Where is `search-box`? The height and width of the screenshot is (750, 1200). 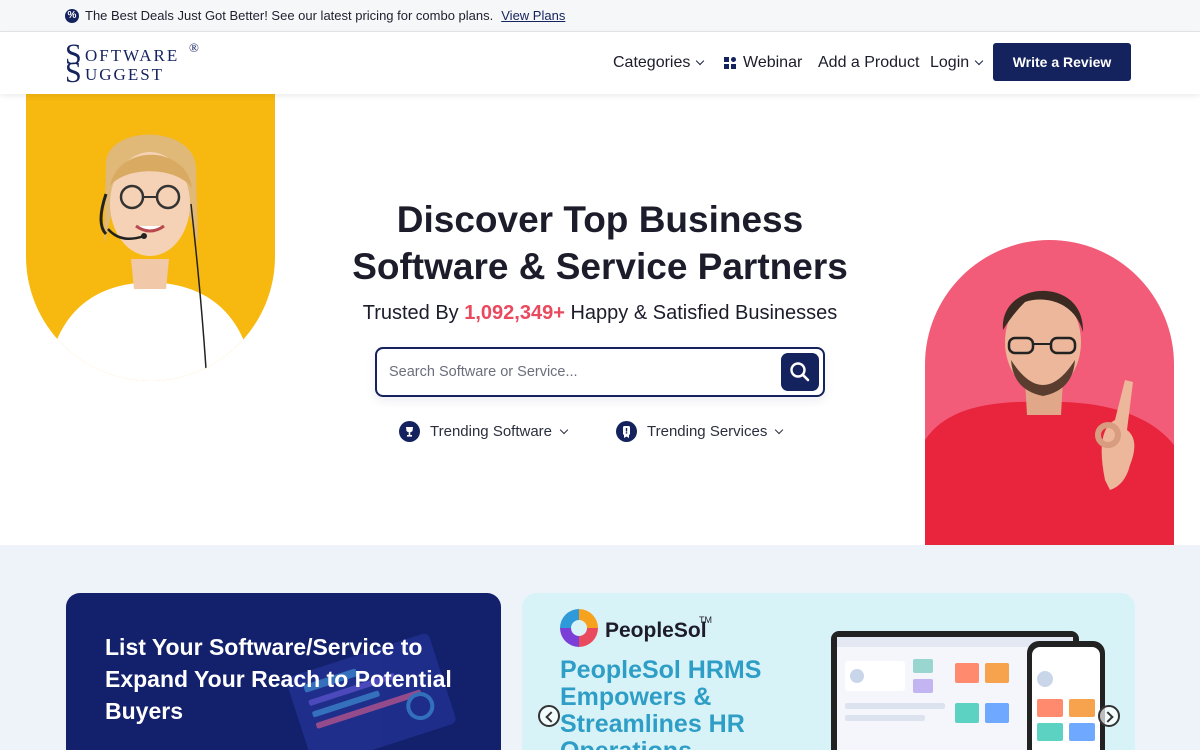 search-box is located at coordinates (600, 372).